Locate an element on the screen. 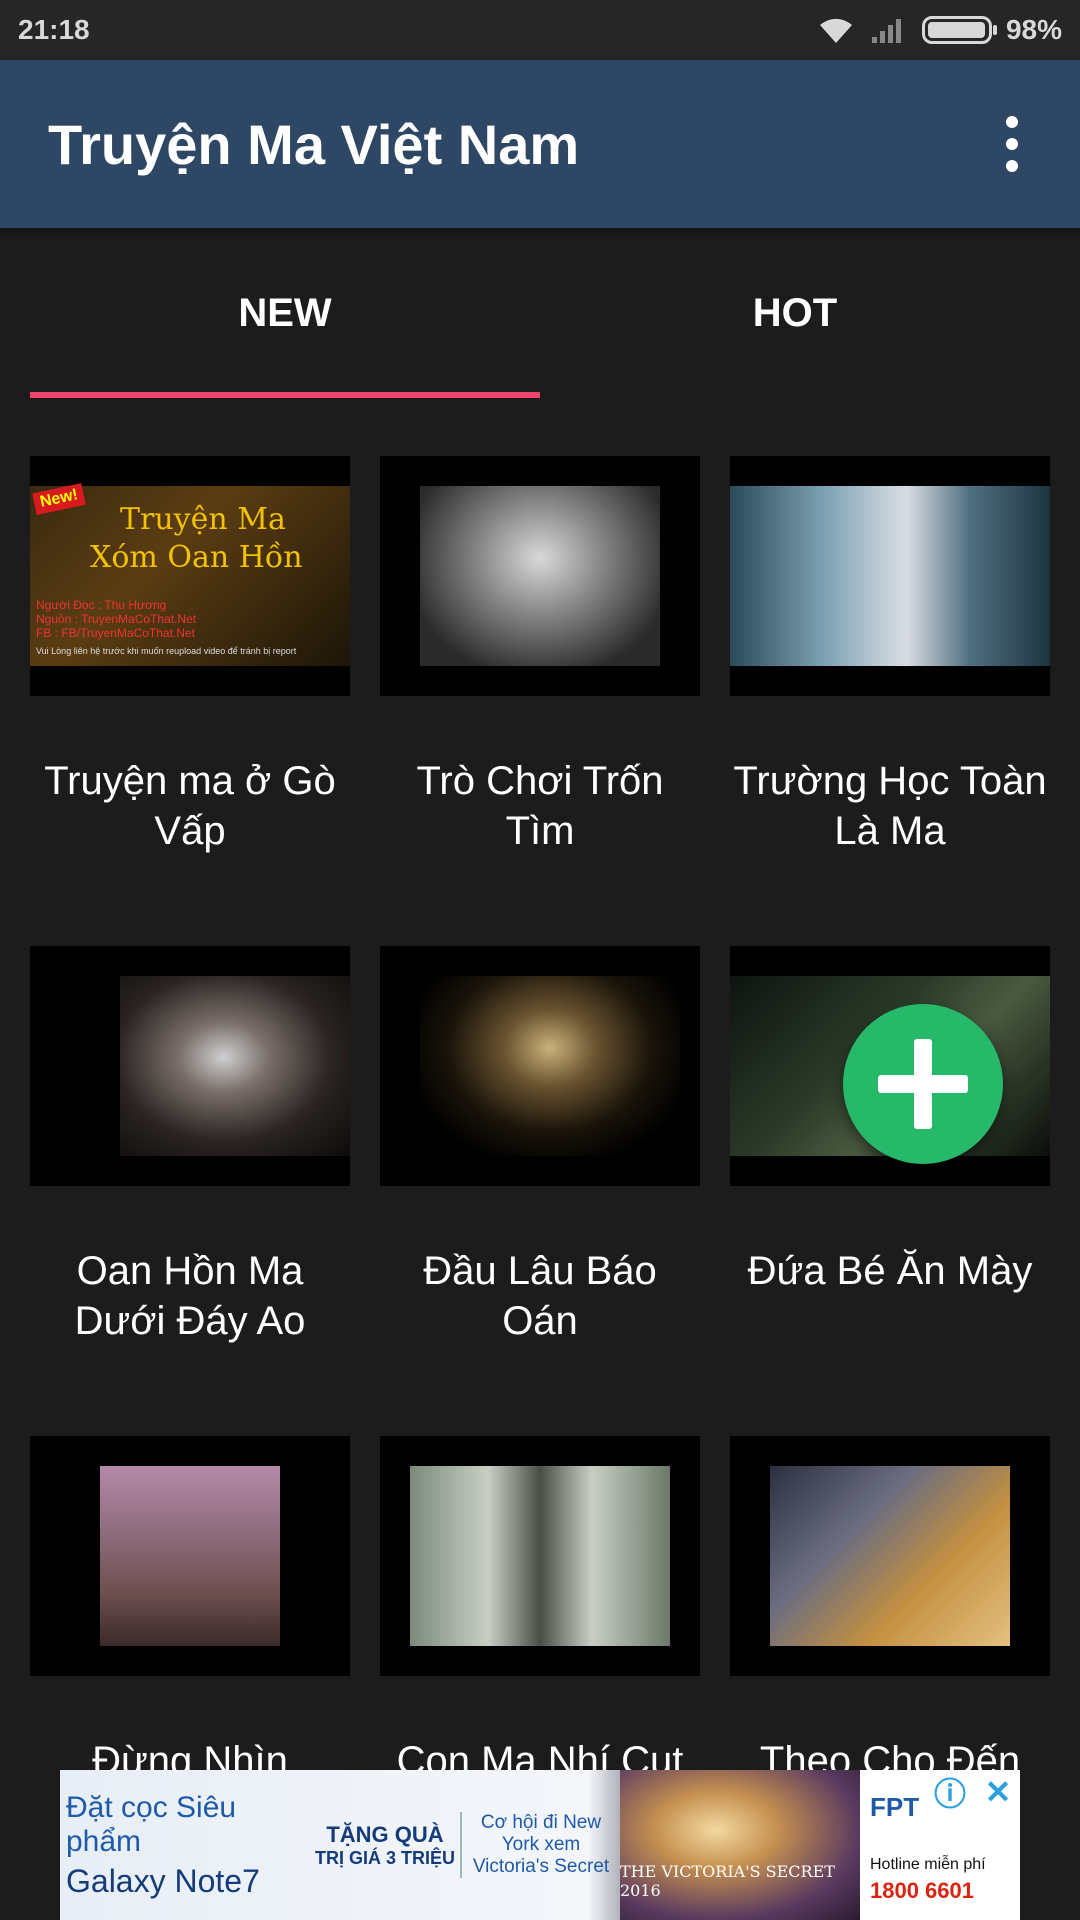 The width and height of the screenshot is (1080, 1920). ad-hotline: 1800 6601 is located at coordinates (922, 1890).